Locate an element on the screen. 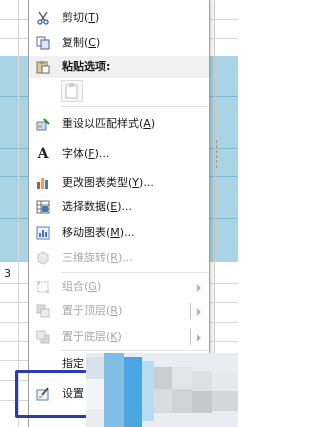 The height and width of the screenshot is (427, 320). paste-keep-format-icon is located at coordinates (71, 91).